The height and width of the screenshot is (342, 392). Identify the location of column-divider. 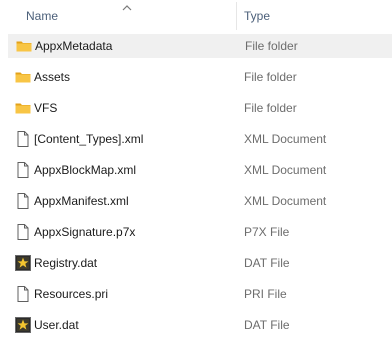
(236, 16).